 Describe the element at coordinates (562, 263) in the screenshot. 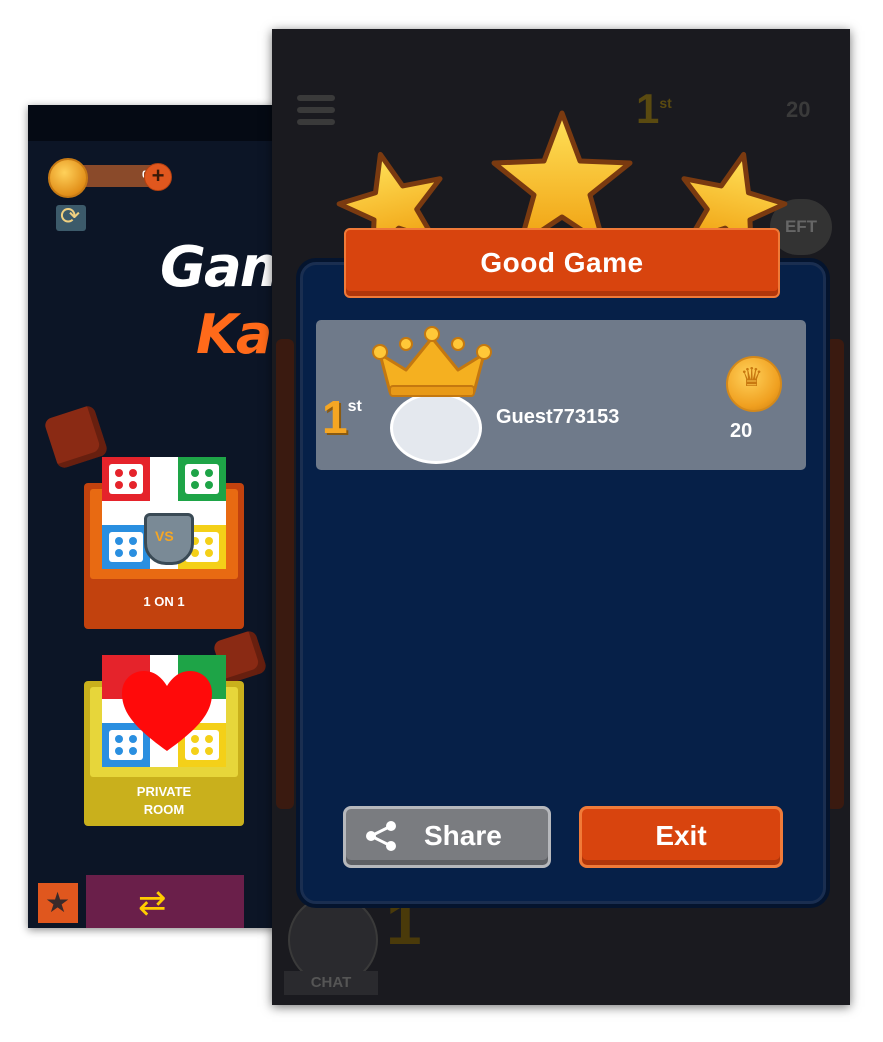

I see `dialog-title: Good Game` at that location.